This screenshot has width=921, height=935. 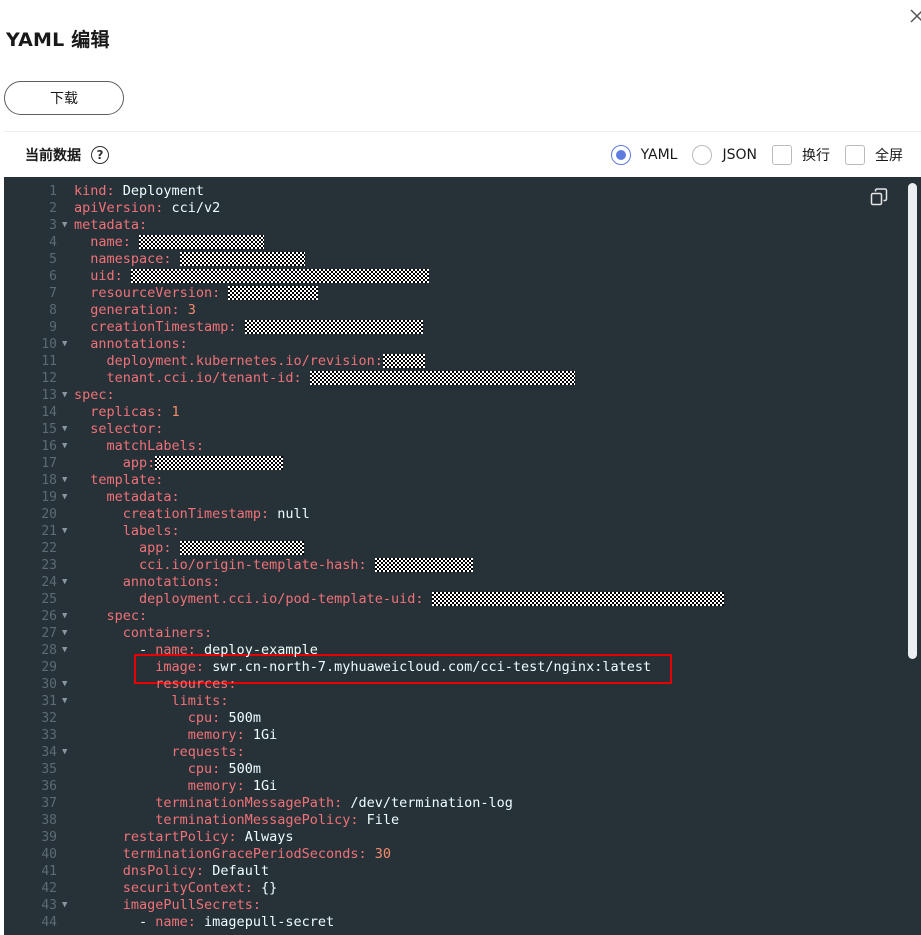 What do you see at coordinates (49, 769) in the screenshot?
I see `line-number: 35` at bounding box center [49, 769].